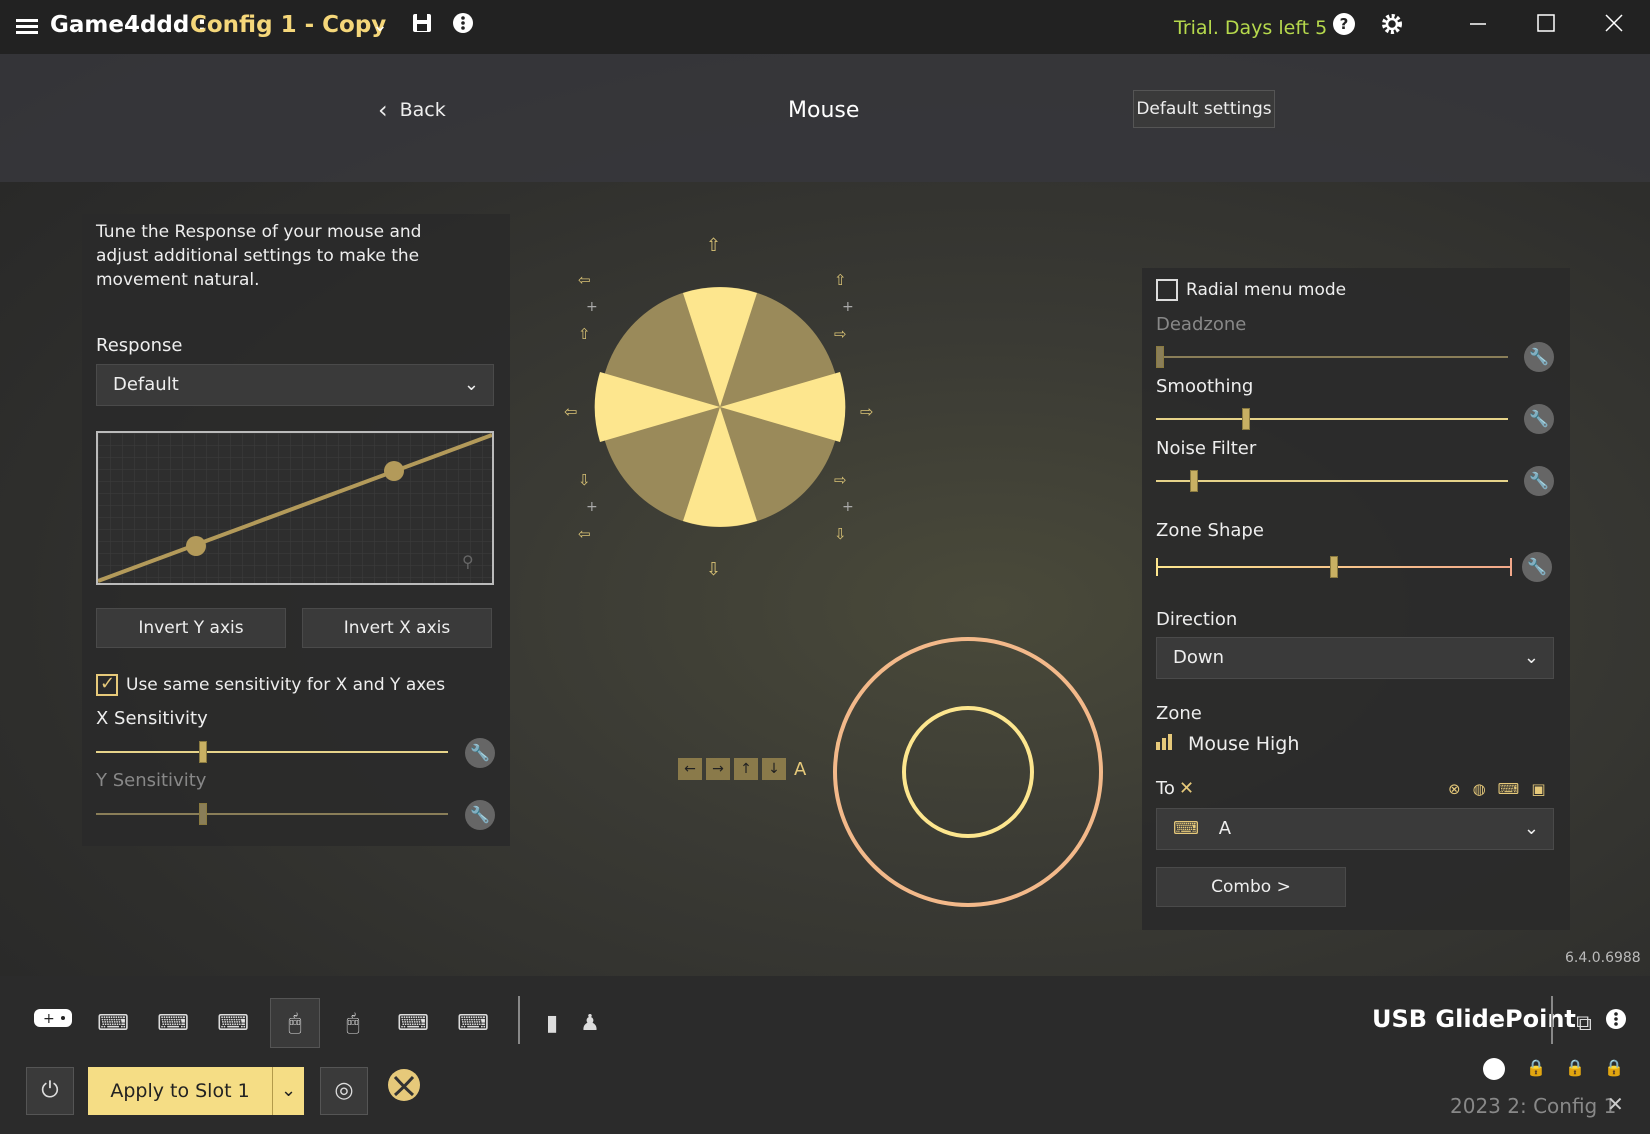  Describe the element at coordinates (404, 1091) in the screenshot. I see `xbox-icon` at that location.